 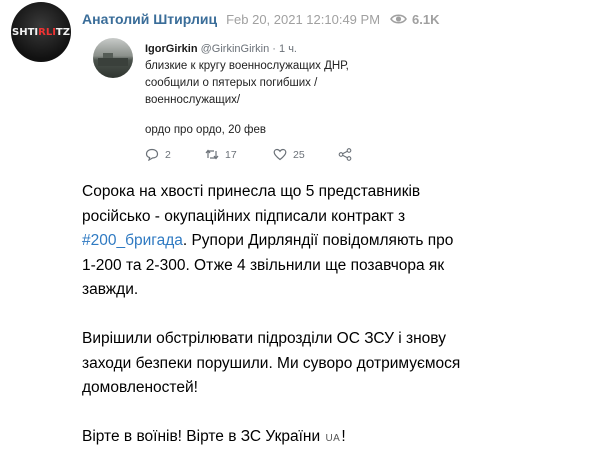 What do you see at coordinates (212, 154) in the screenshot?
I see `retweet-icon` at bounding box center [212, 154].